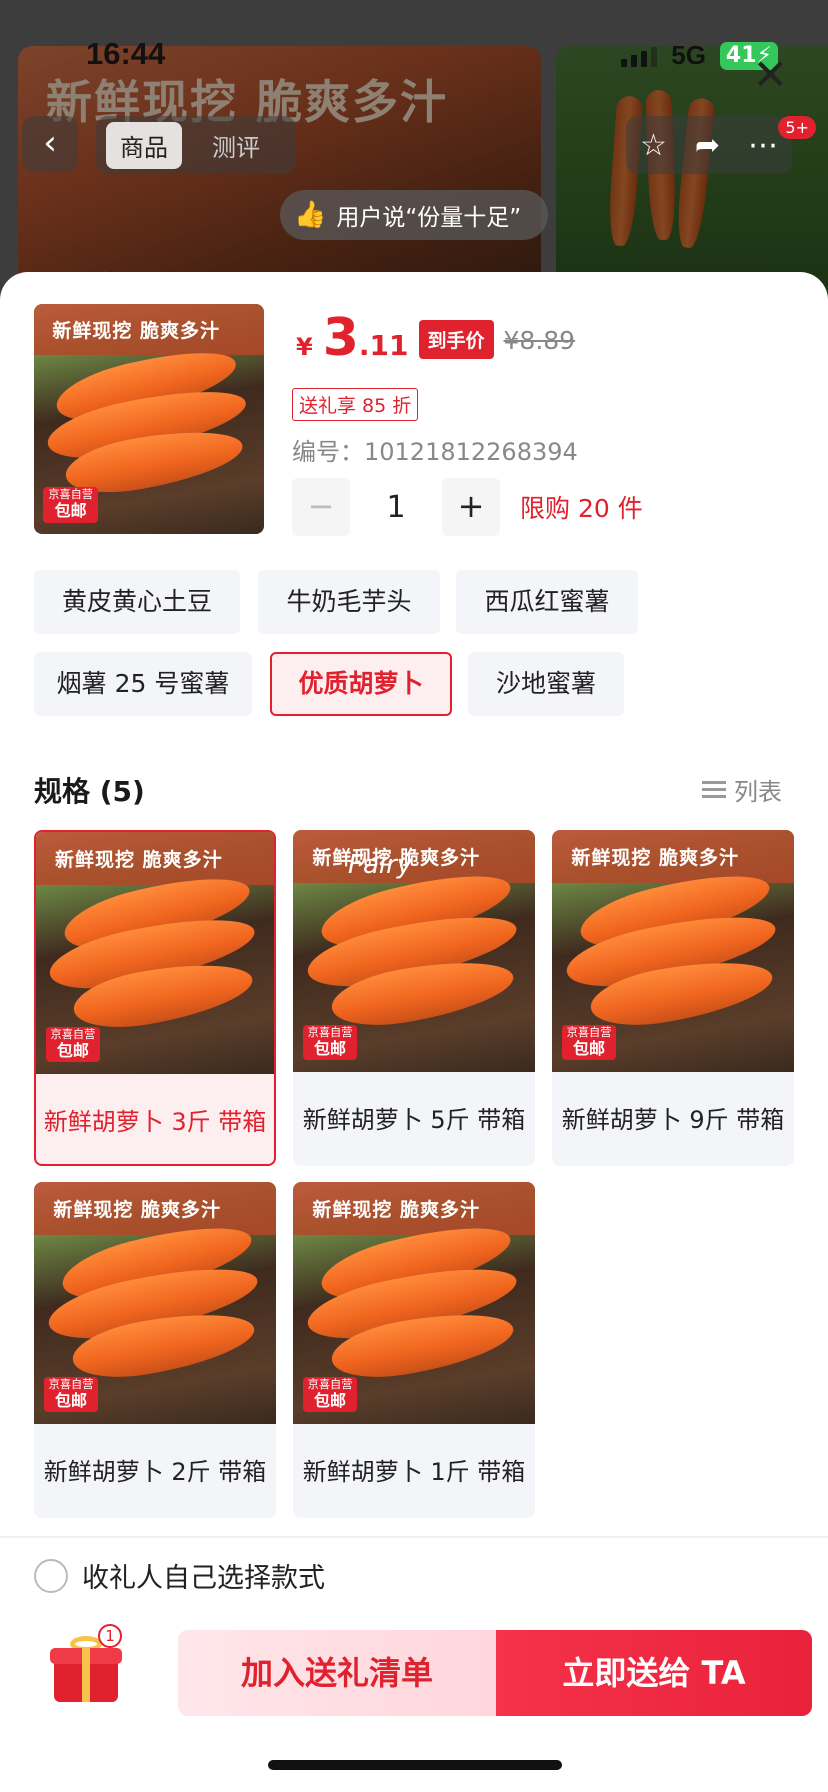  I want to click on send-gift-button: 立即送给 TA, so click(654, 1673).